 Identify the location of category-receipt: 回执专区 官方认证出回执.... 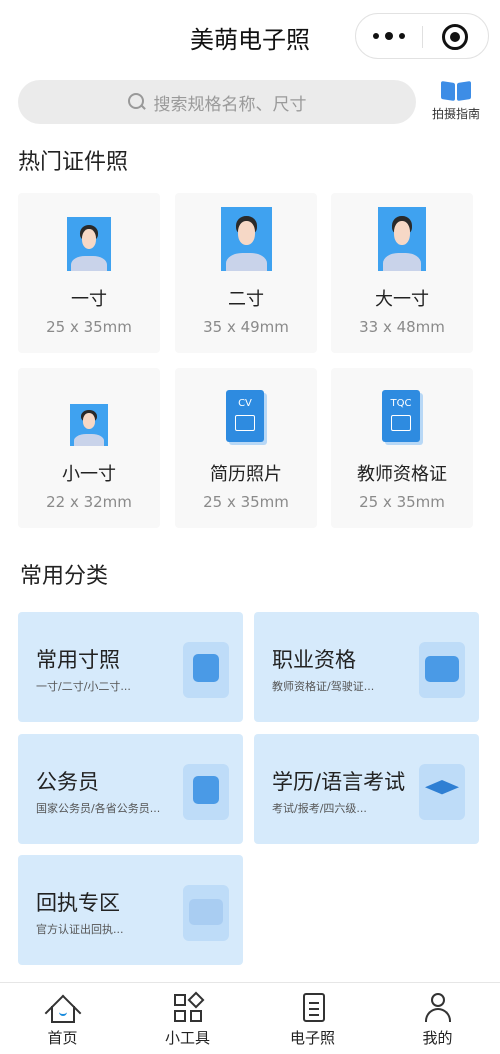
(130, 910).